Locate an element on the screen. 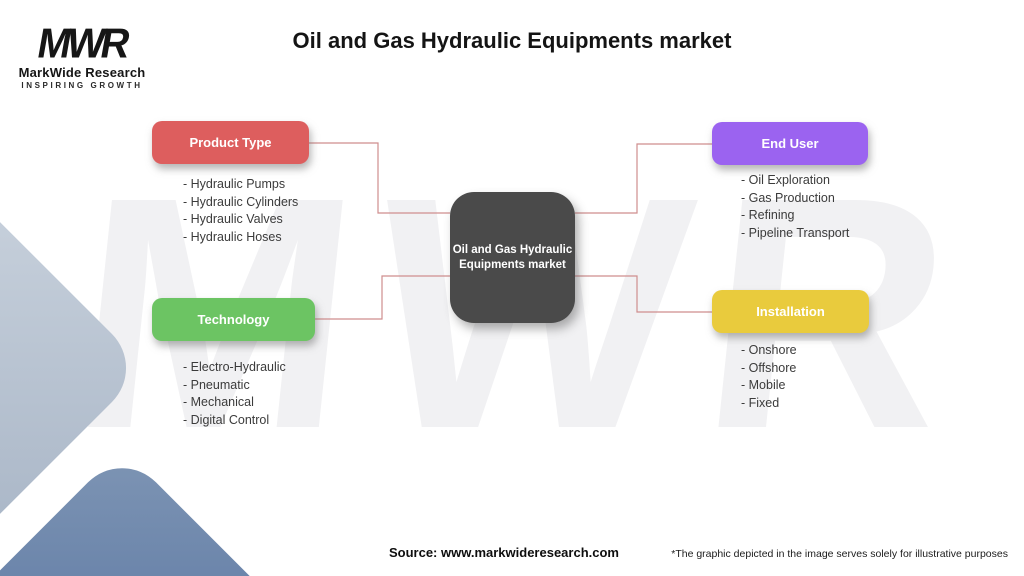 Image resolution: width=1024 pixels, height=576 pixels. list-item: - Hydraulic Cylinders is located at coordinates (241, 201).